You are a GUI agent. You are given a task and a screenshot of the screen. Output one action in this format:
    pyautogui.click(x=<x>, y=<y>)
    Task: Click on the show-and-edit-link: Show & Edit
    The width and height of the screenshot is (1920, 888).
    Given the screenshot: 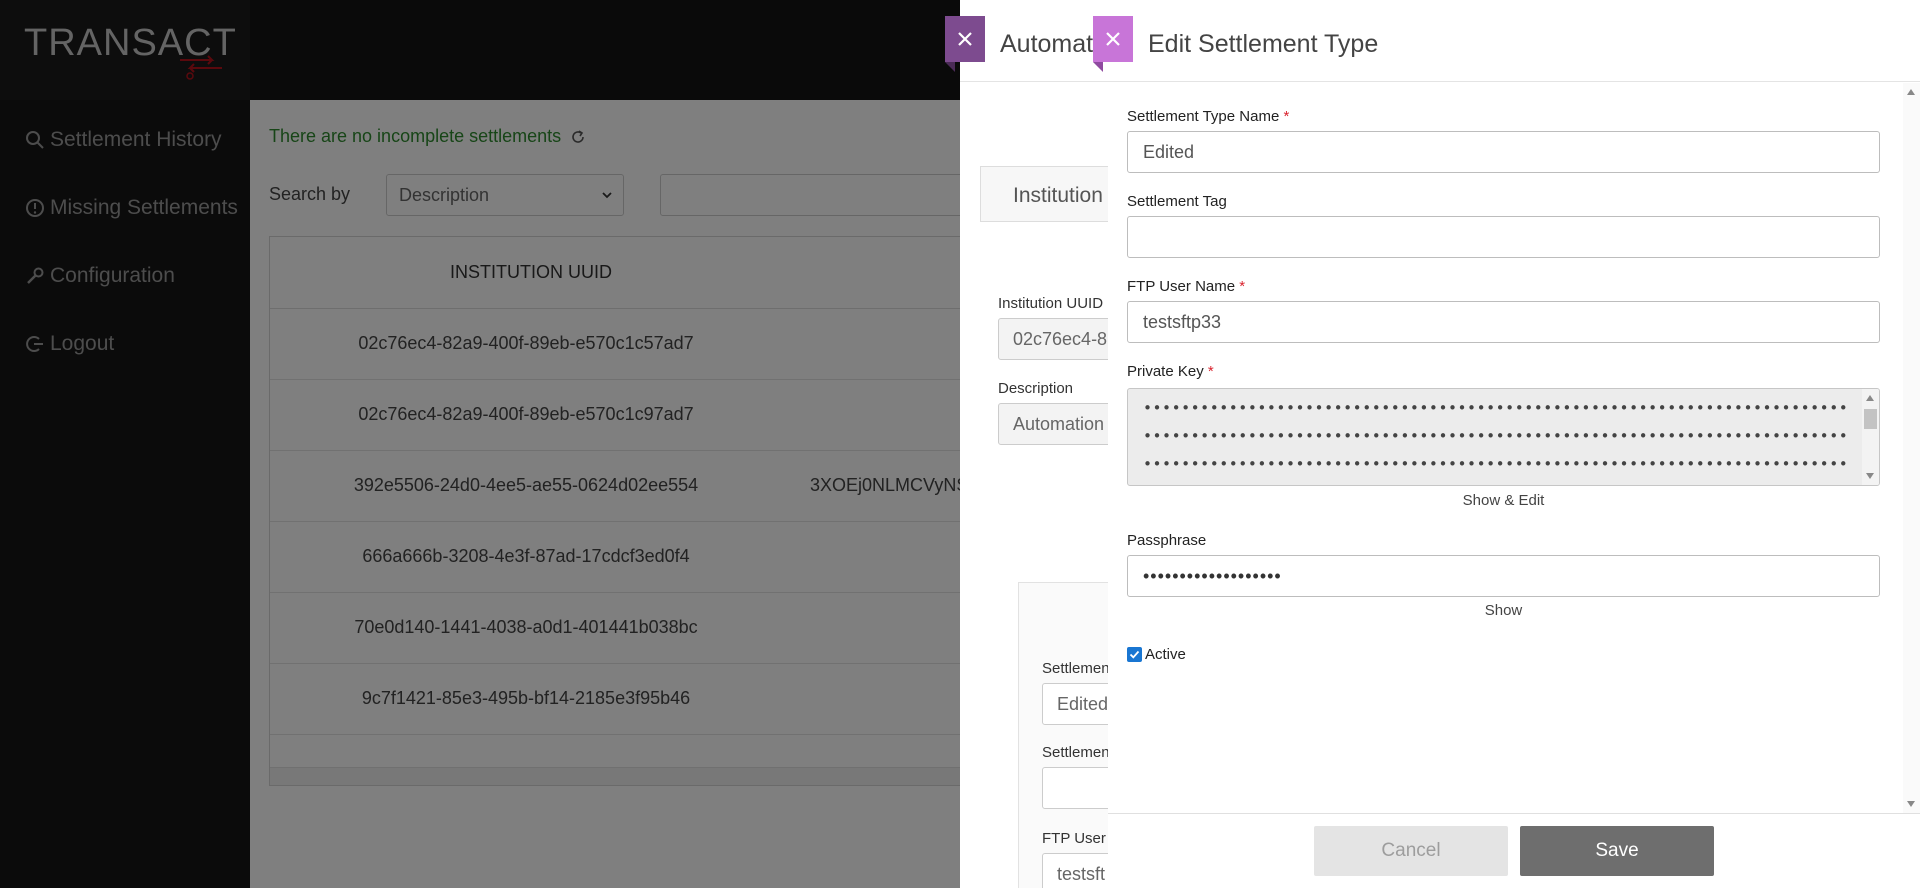 What is the action you would take?
    pyautogui.click(x=1503, y=500)
    